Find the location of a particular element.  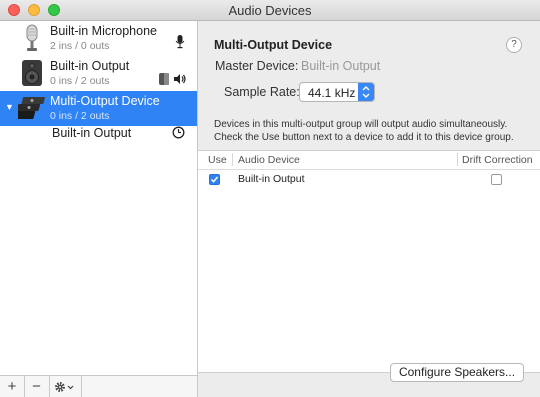

window-title: Audio Devices is located at coordinates (270, 10).